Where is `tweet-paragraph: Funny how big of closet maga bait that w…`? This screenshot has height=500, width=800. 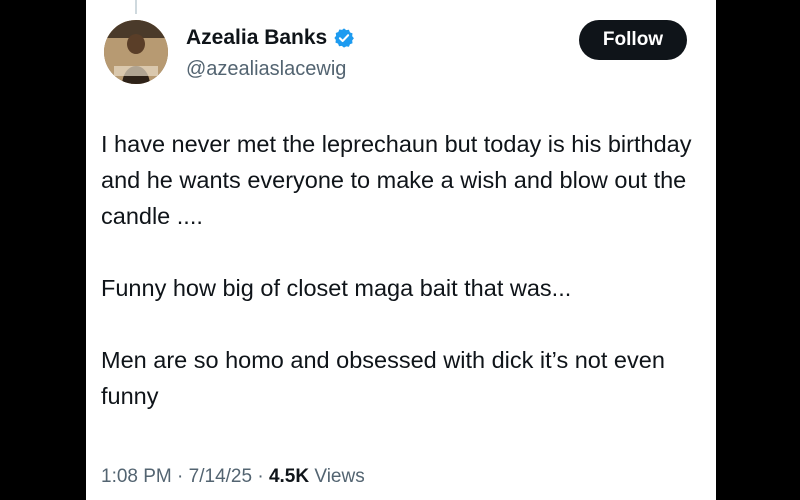
tweet-paragraph: Funny how big of closet maga bait that w… is located at coordinates (336, 288).